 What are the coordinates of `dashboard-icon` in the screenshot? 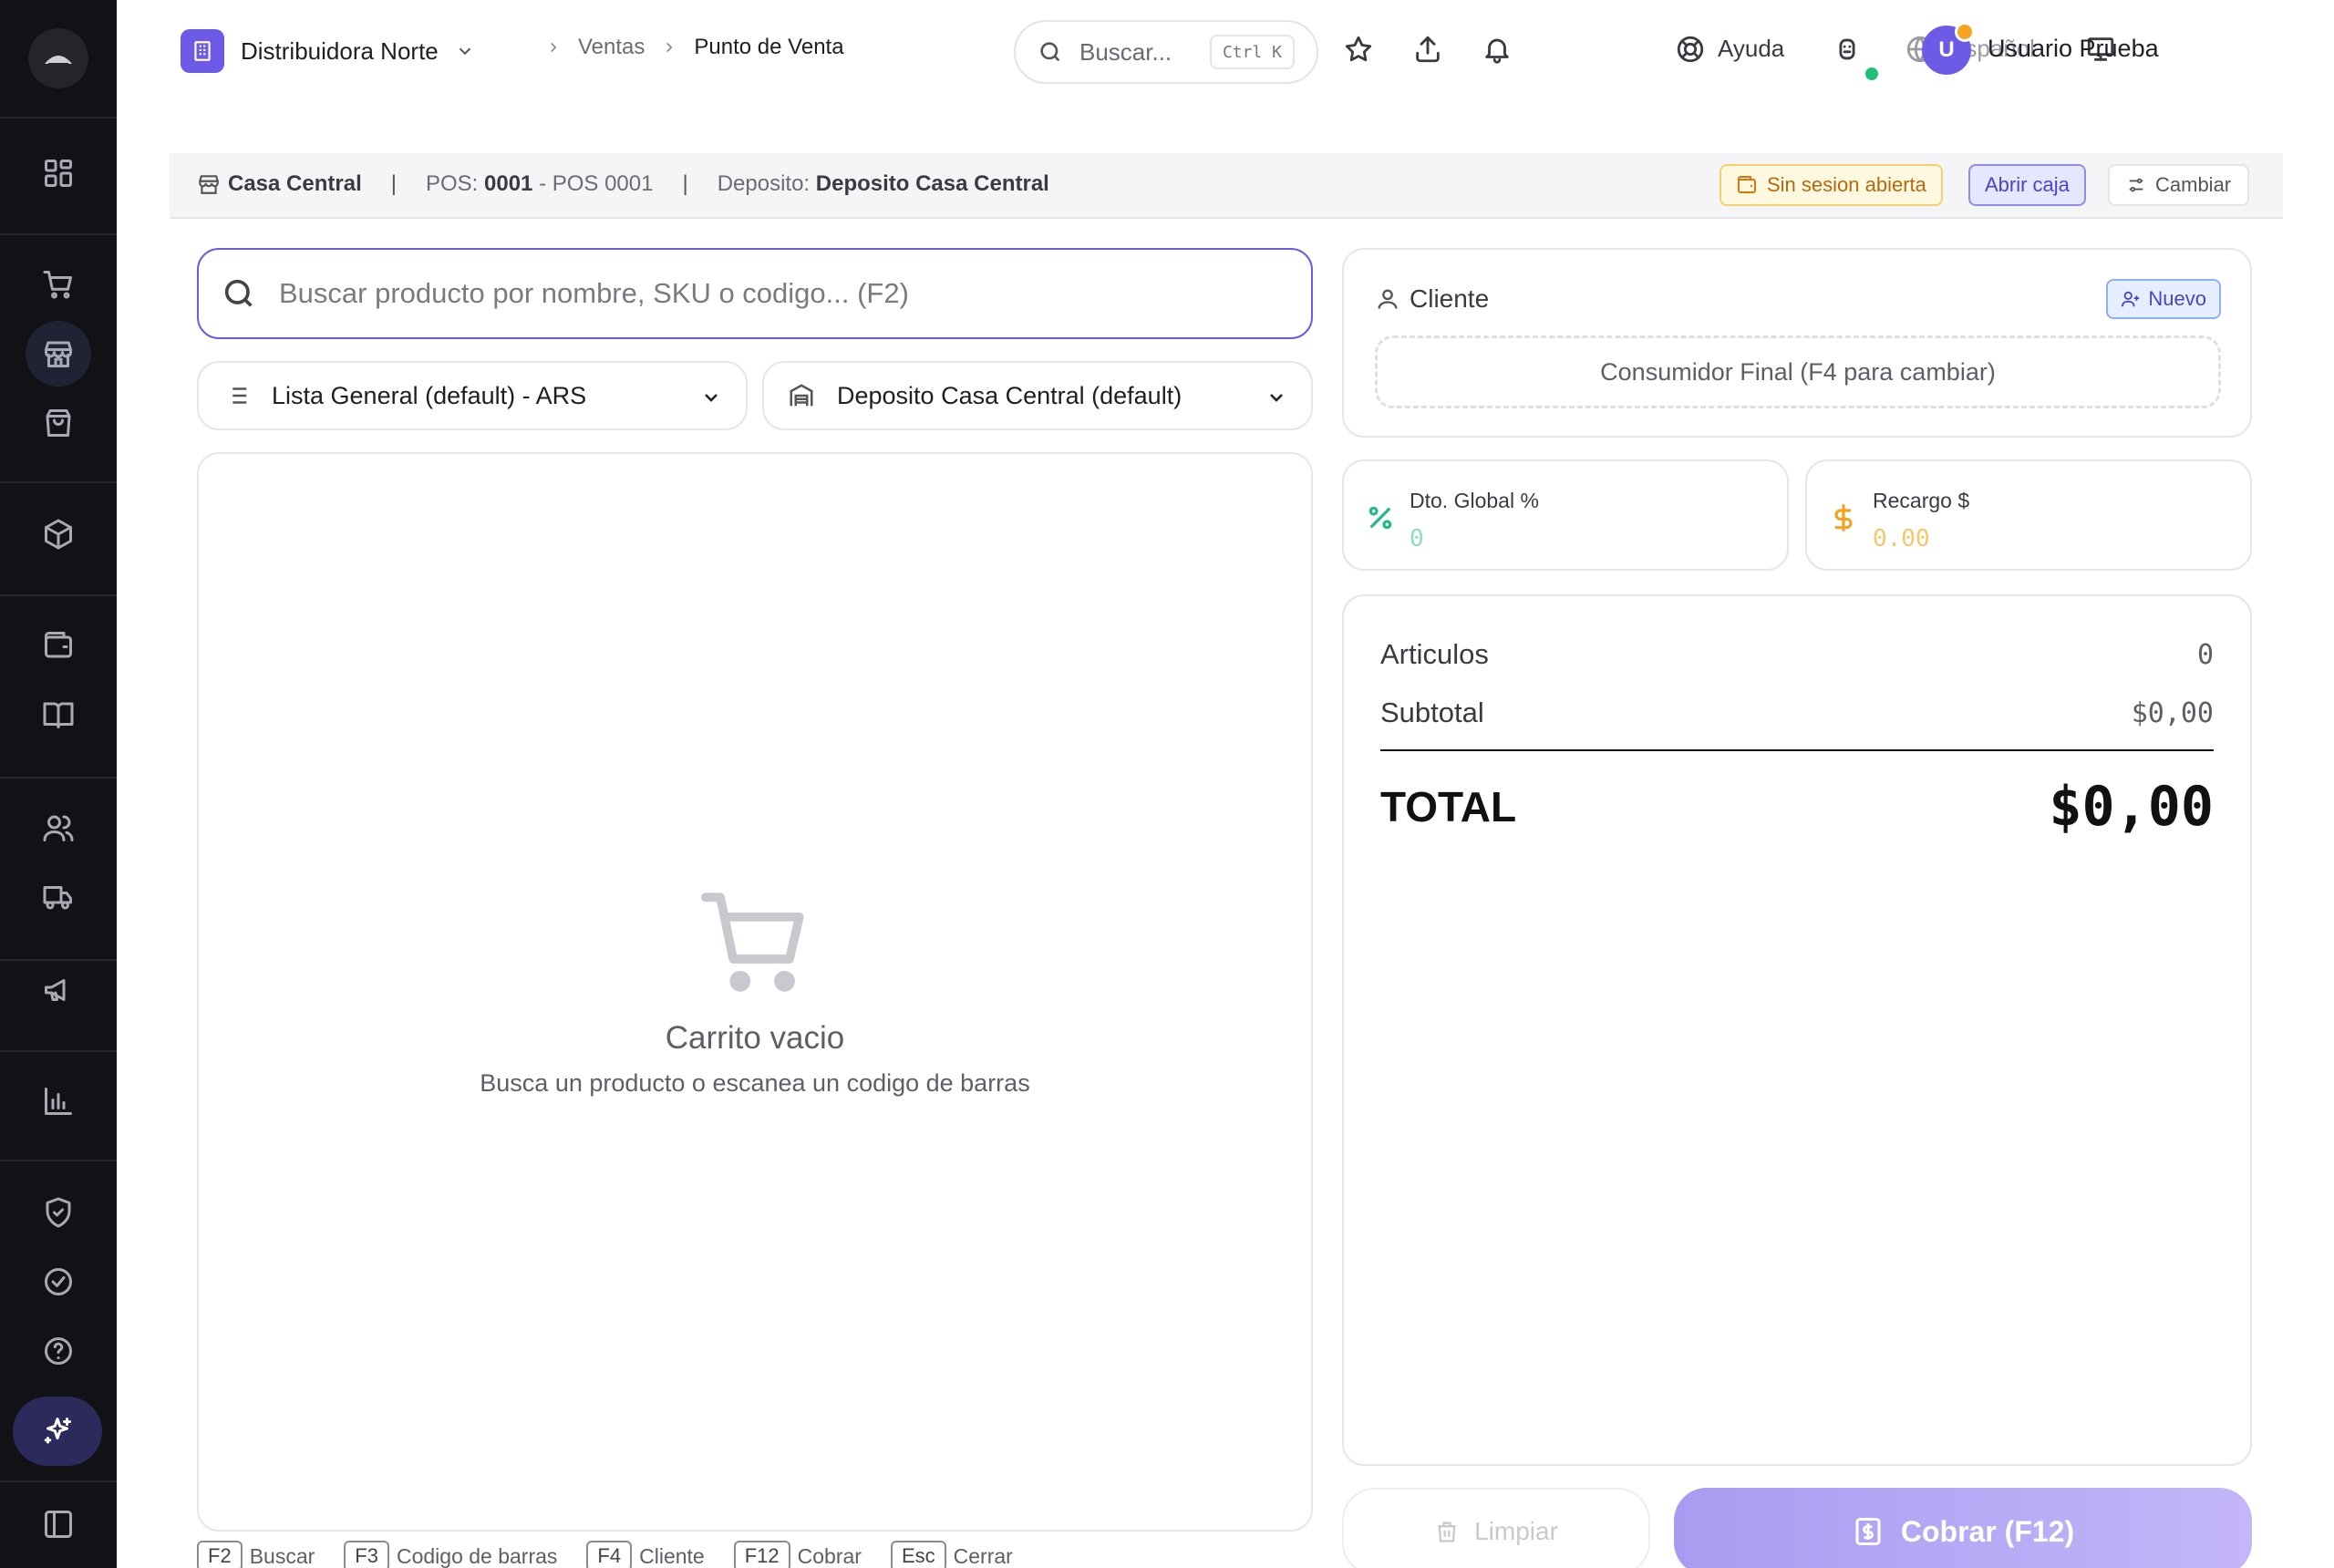 It's located at (59, 173).